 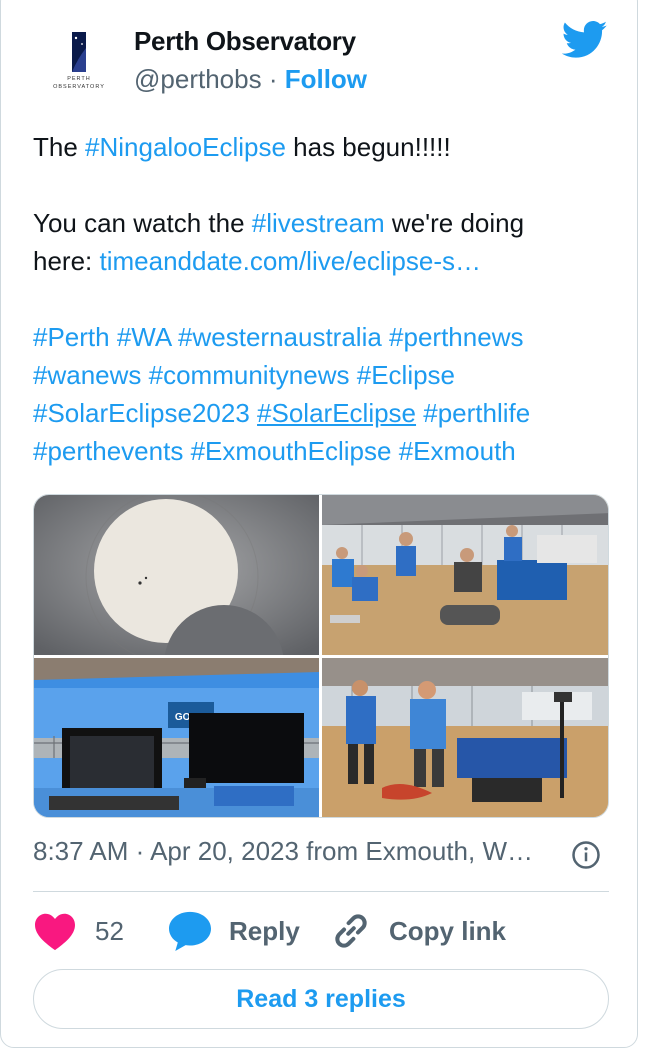 What do you see at coordinates (66, 261) in the screenshot?
I see `text-fragment: here:` at bounding box center [66, 261].